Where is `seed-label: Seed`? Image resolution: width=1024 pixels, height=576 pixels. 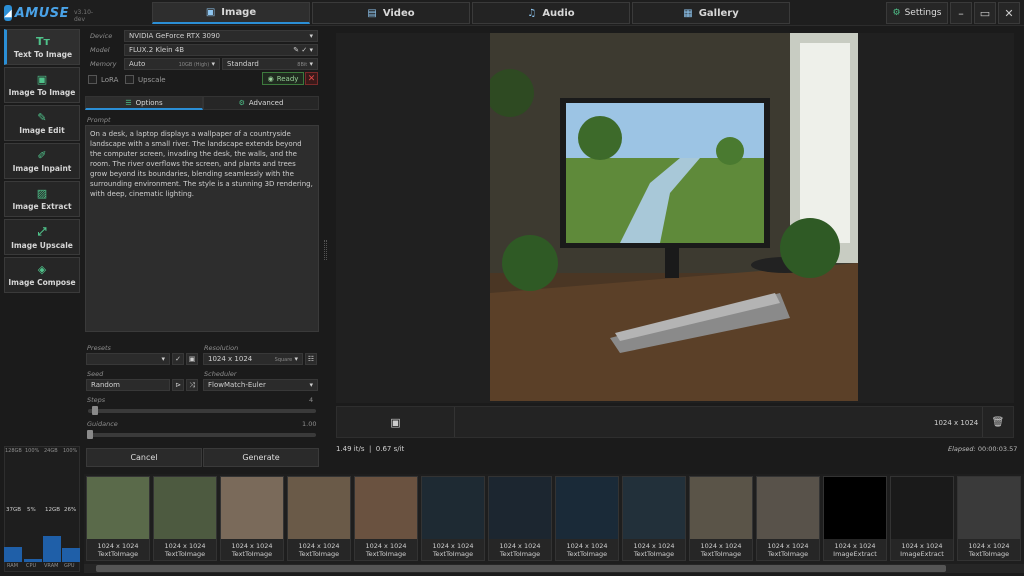
seed-label: Seed is located at coordinates (95, 374).